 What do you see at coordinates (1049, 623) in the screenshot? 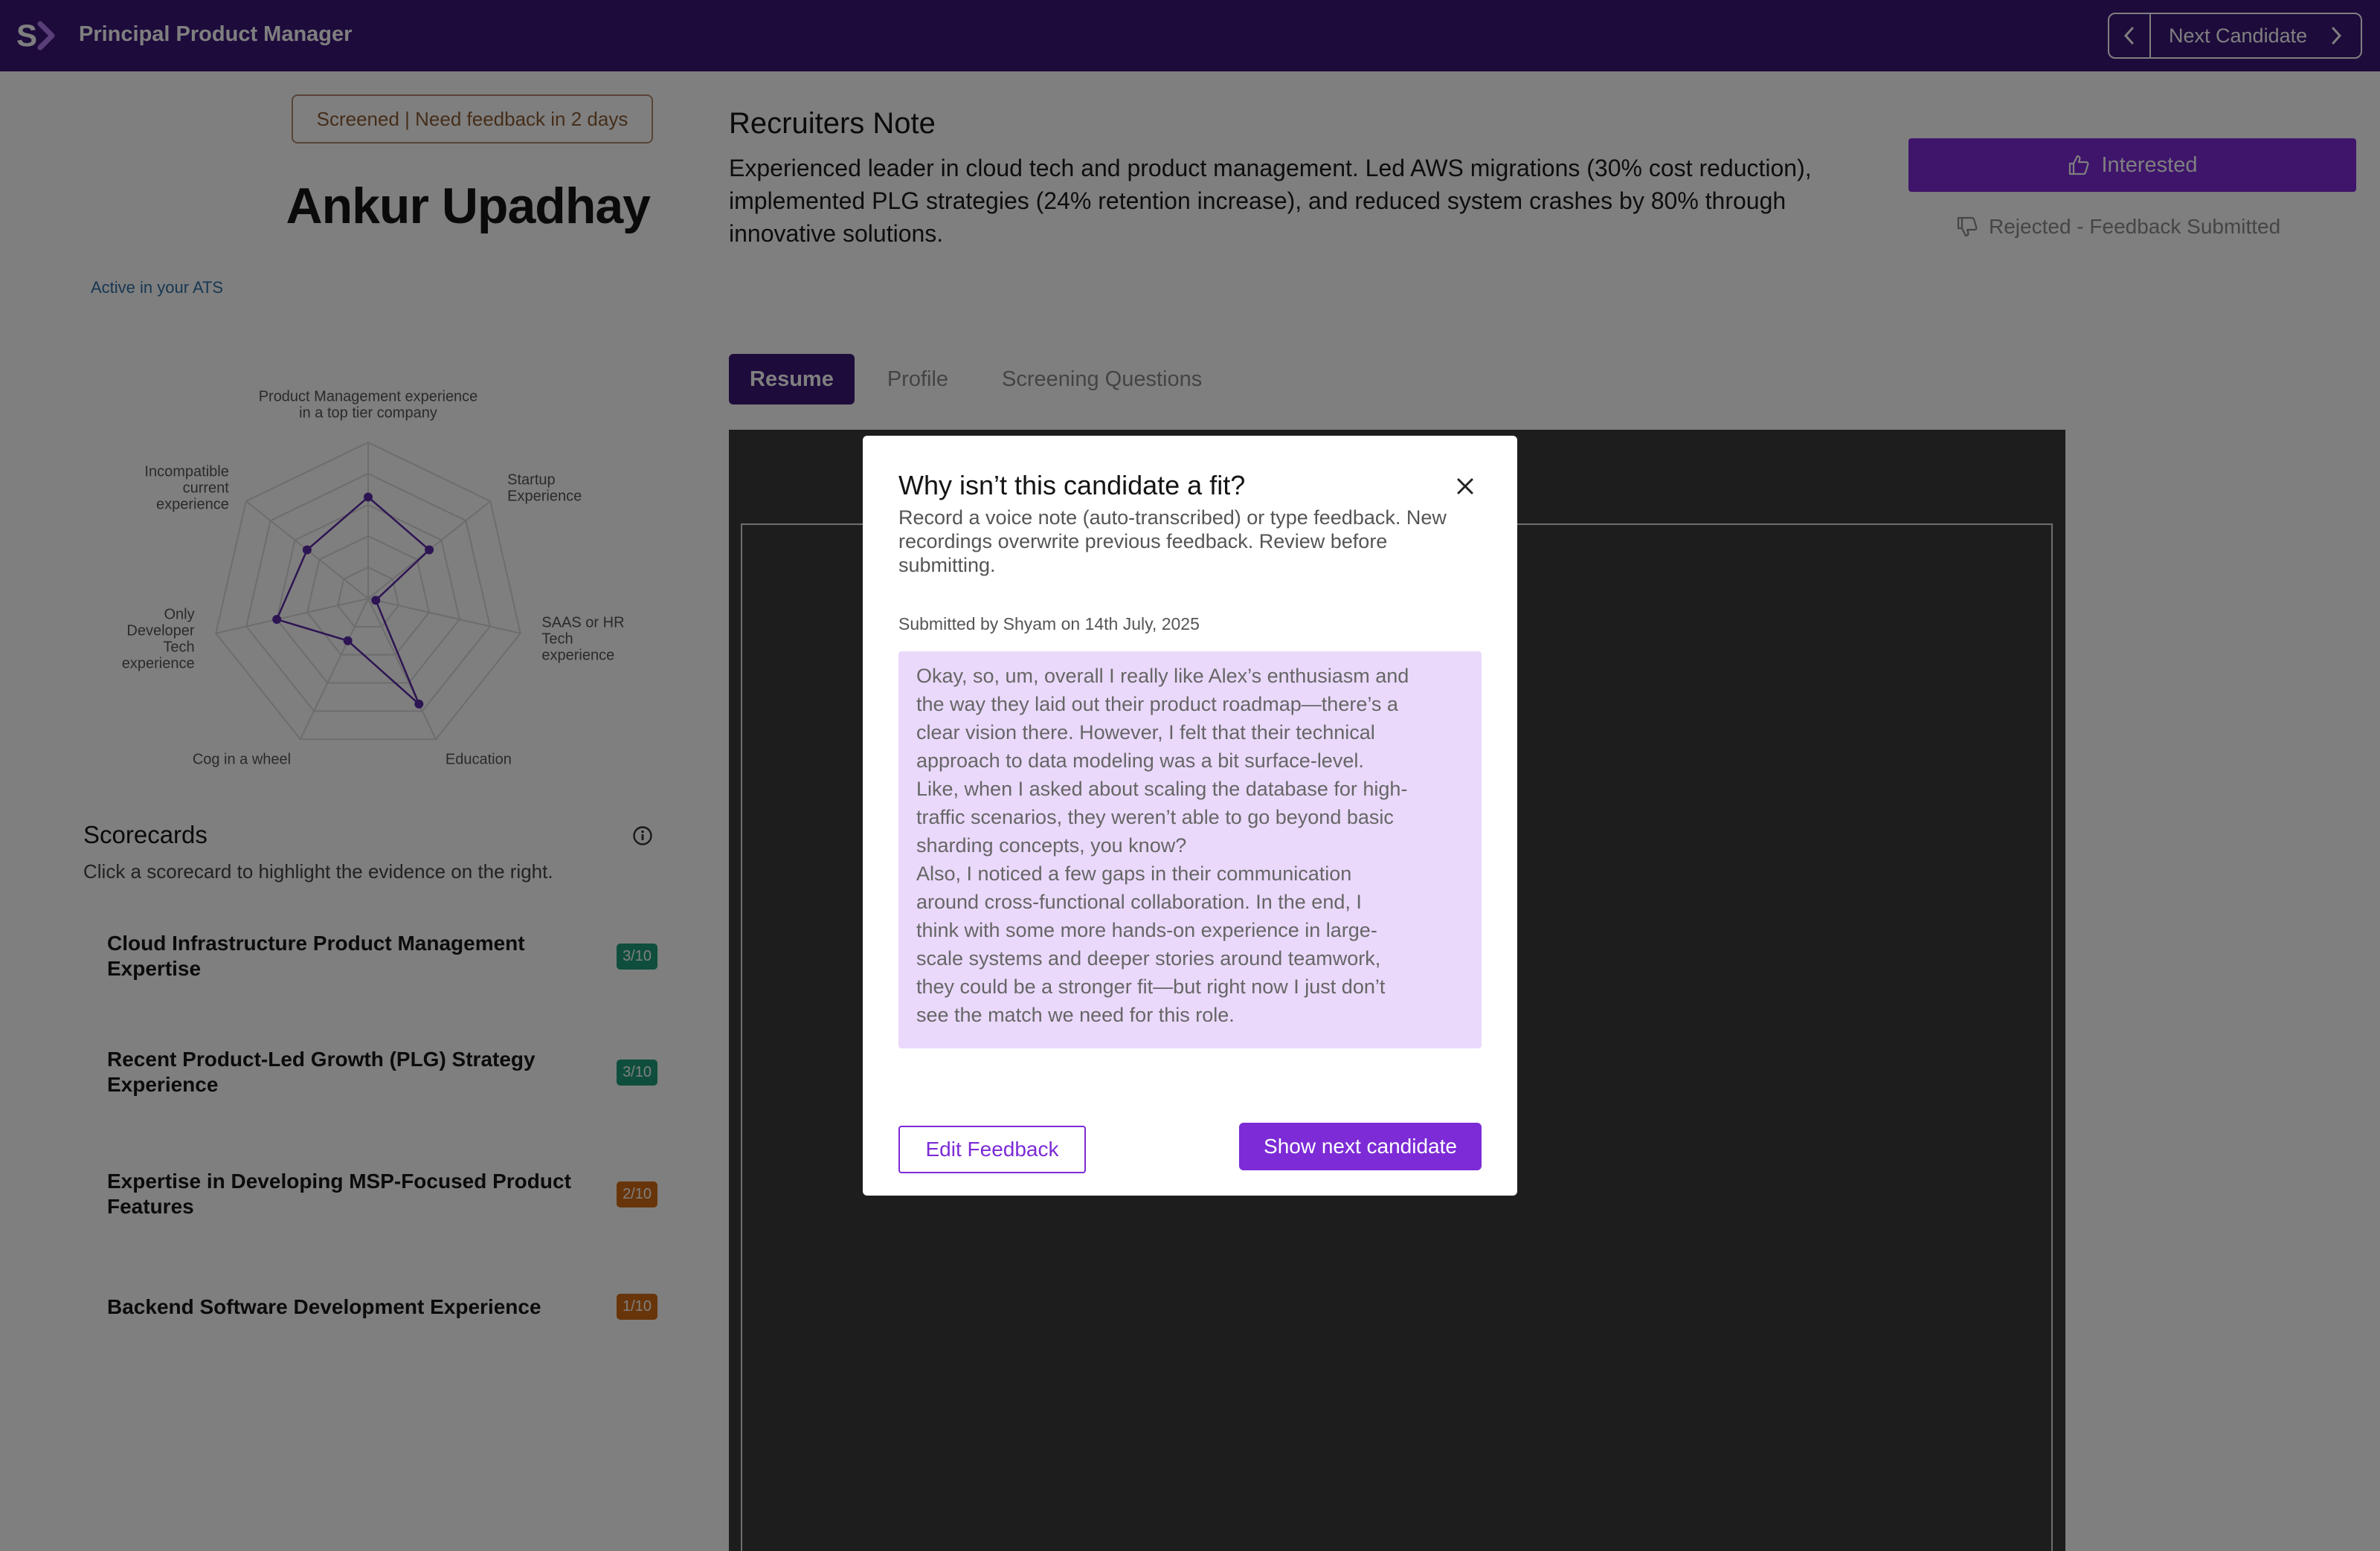
I see `submitted-by-text: Submitted by Shyam on 14th July, 2025` at bounding box center [1049, 623].